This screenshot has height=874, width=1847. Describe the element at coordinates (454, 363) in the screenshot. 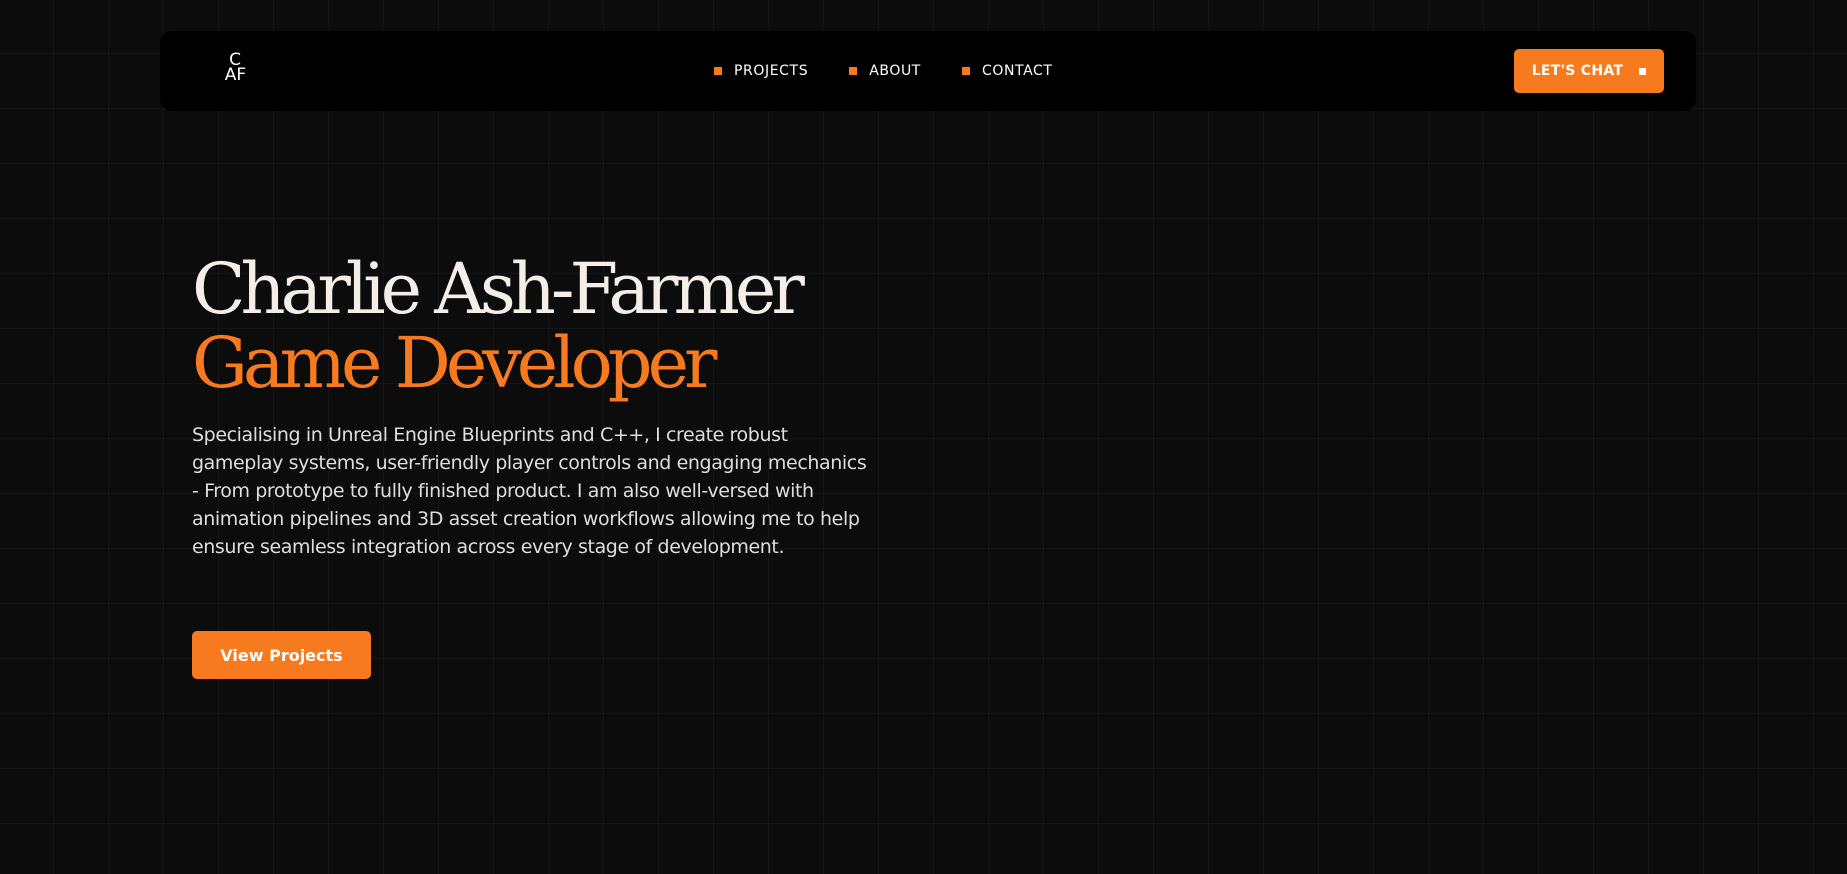

I see `hero-role: Game Developer` at that location.